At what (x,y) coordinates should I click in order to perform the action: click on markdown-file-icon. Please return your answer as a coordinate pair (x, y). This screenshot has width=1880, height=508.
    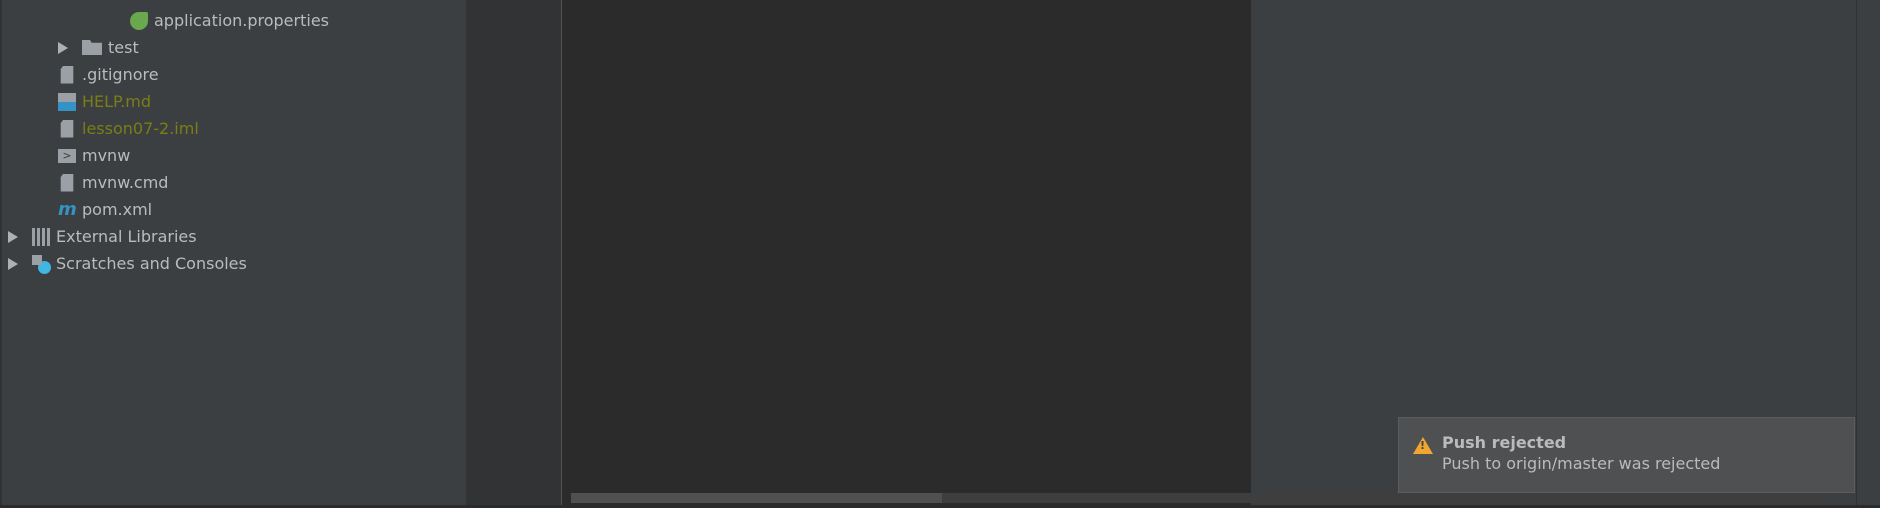
    Looking at the image, I should click on (67, 101).